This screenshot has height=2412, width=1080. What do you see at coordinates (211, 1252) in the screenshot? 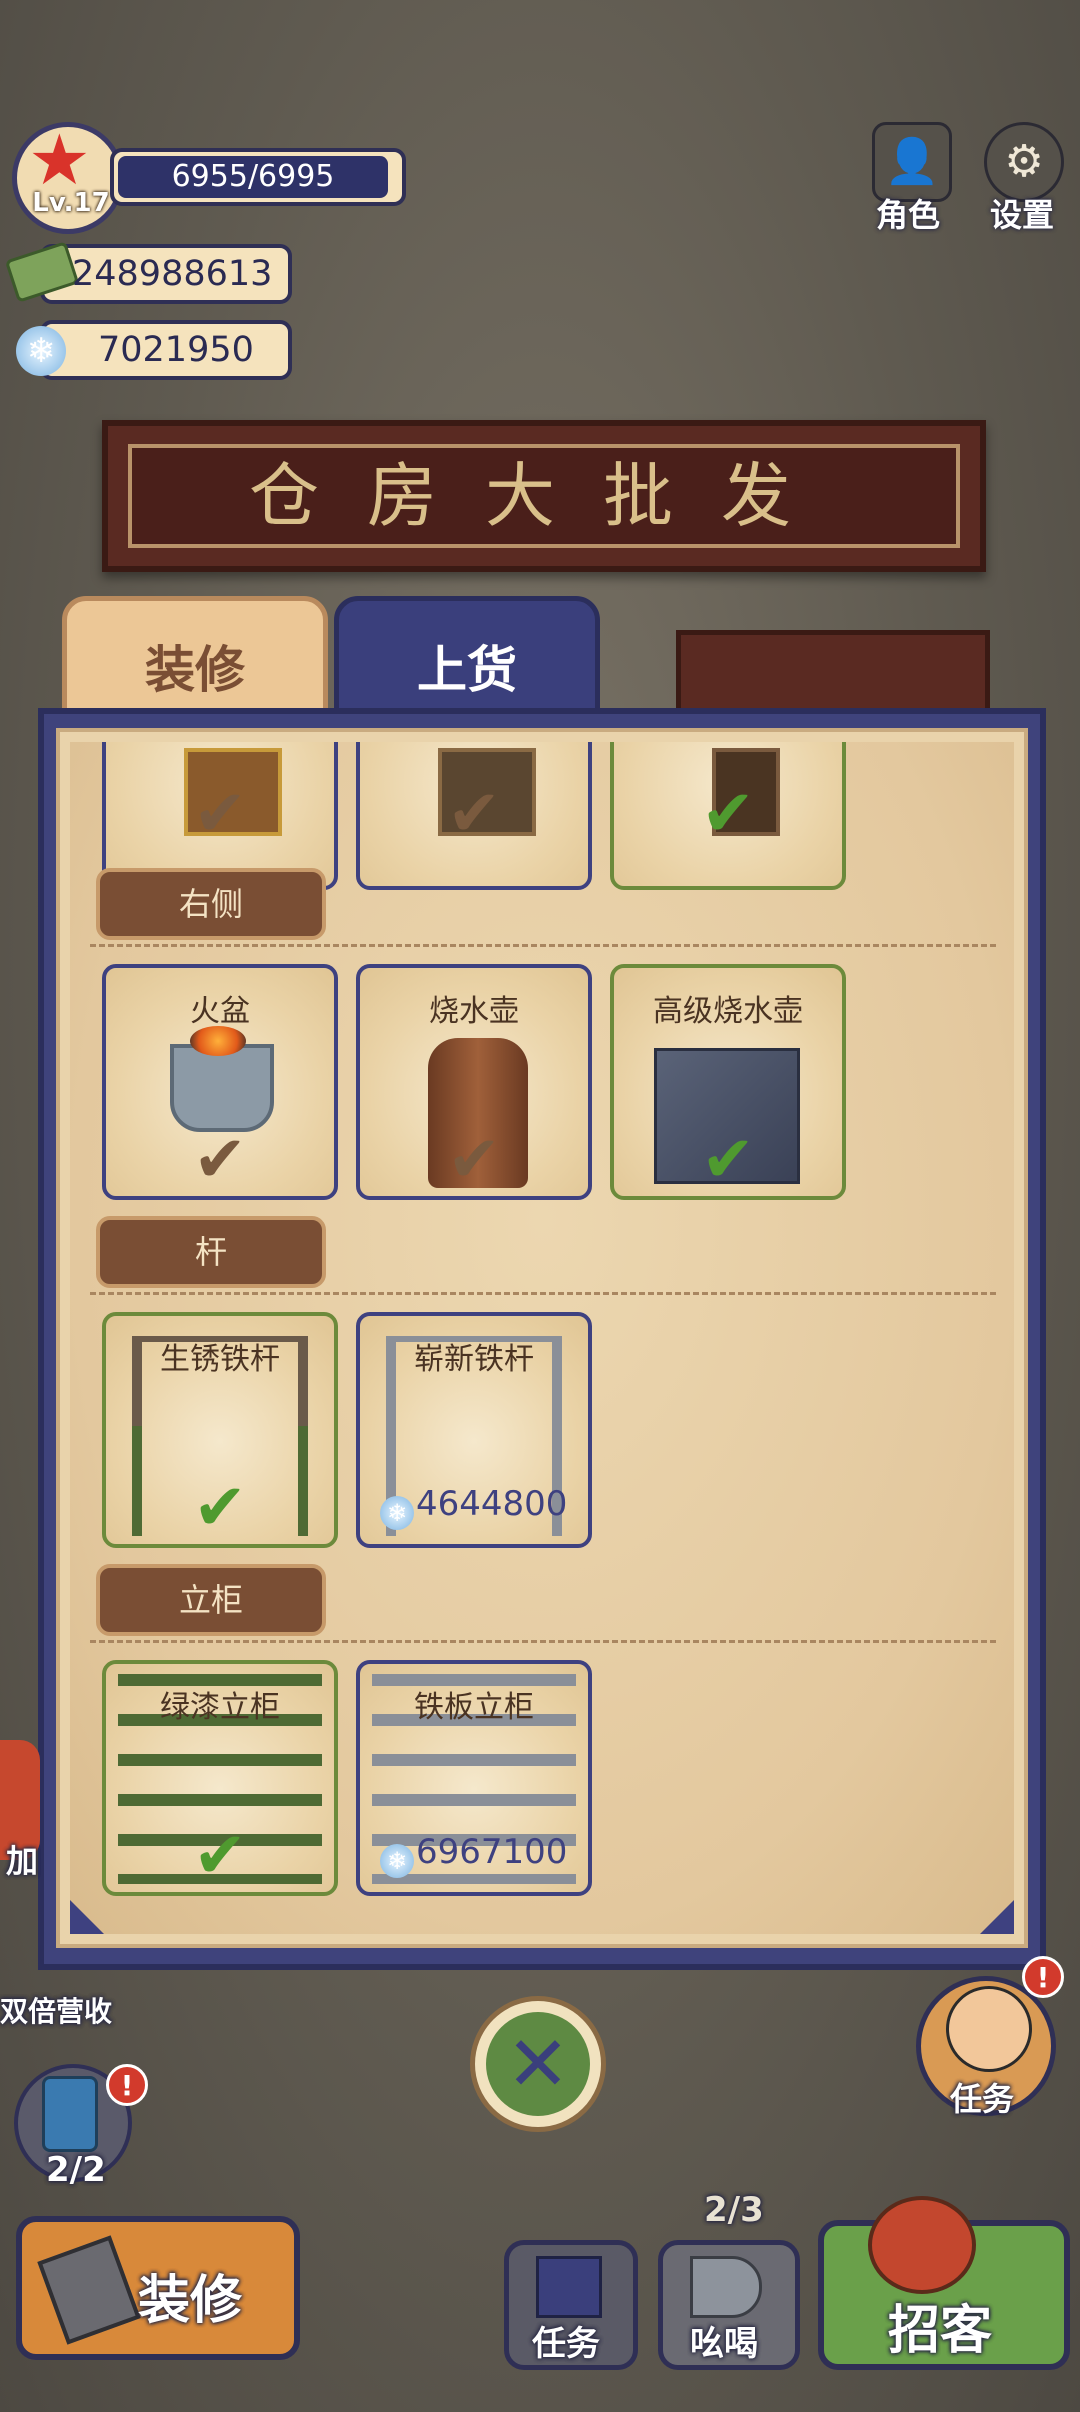
I see `section-tag-pole: 杆` at bounding box center [211, 1252].